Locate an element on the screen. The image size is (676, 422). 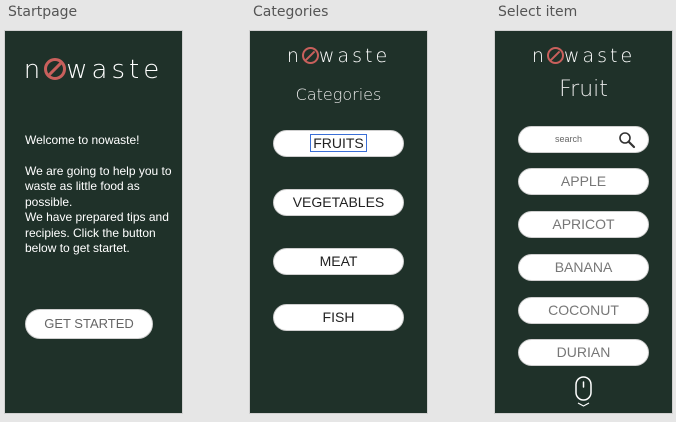
mouse-scroll-icon is located at coordinates (584, 394).